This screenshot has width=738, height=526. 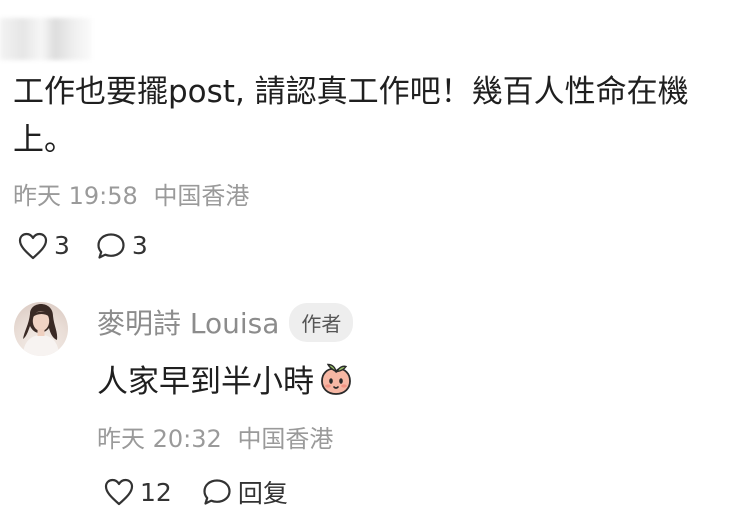 I want to click on comment-text: 工作也要擺post, 請認真工作吧！幾百人性命在機上。, so click(x=351, y=116).